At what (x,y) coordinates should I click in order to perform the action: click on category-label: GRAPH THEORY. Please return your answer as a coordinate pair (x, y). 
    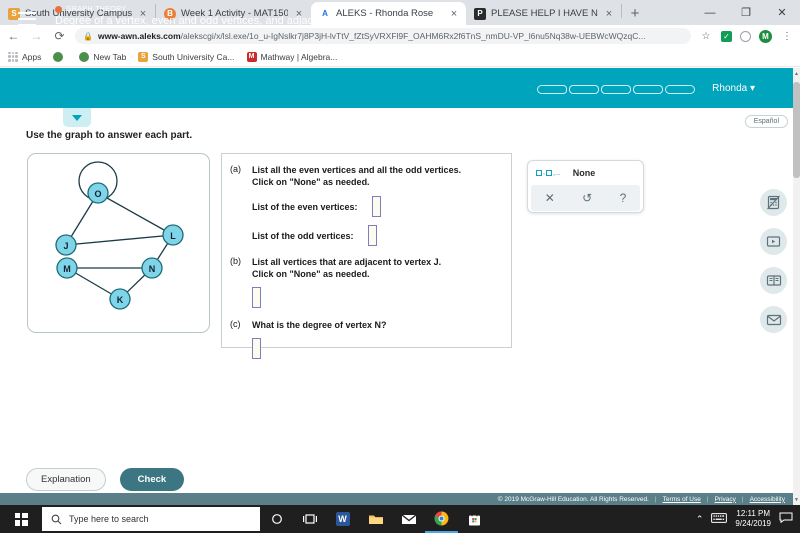
    Looking at the image, I should click on (96, 9).